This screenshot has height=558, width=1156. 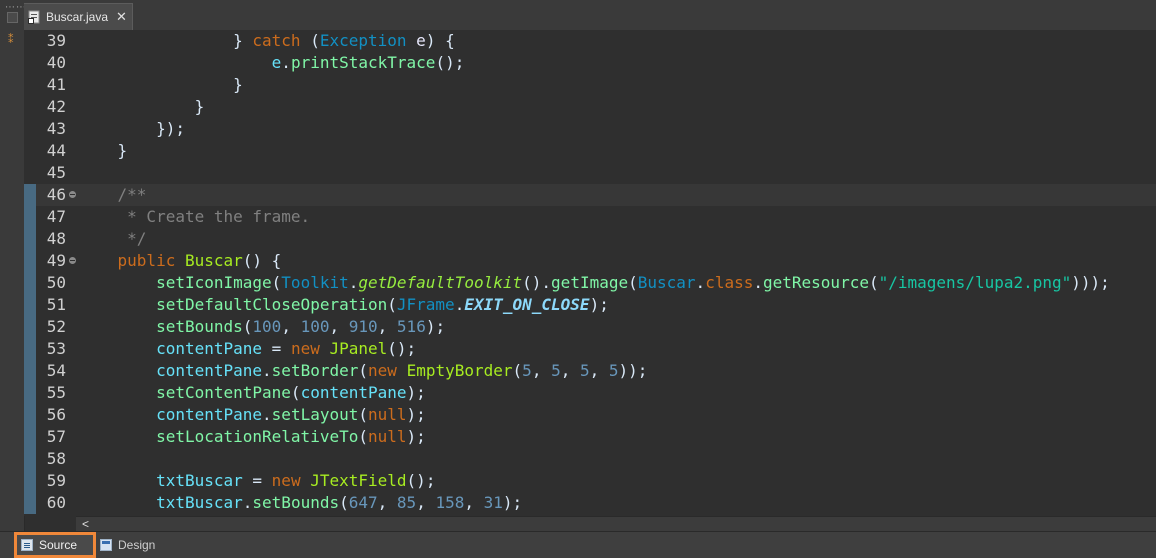 I want to click on design-icon, so click(x=106, y=545).